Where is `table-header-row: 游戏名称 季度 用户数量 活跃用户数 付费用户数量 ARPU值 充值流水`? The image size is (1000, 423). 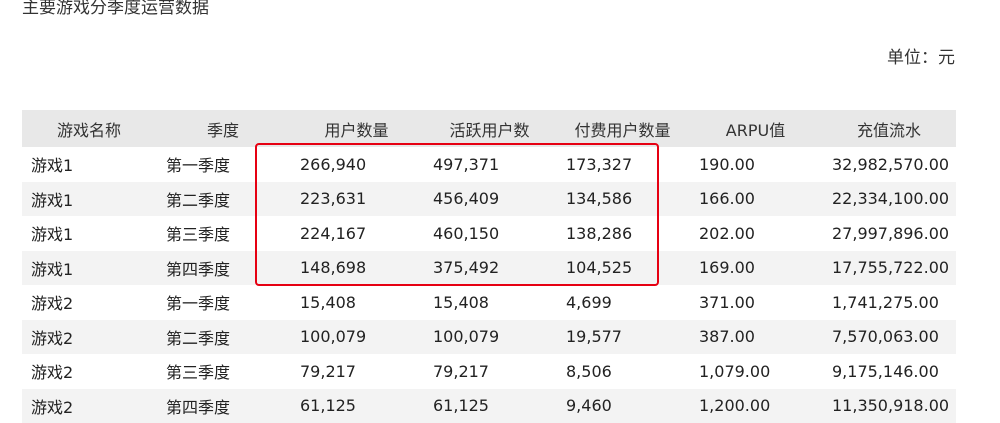
table-header-row: 游戏名称 季度 用户数量 活跃用户数 付费用户数量 ARPU值 充值流水 is located at coordinates (489, 128).